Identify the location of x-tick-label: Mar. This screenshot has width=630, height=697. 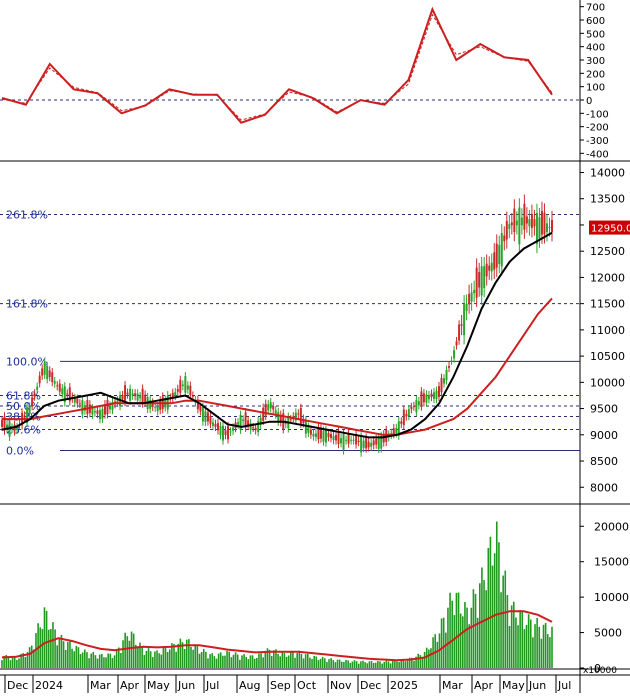
(100, 685).